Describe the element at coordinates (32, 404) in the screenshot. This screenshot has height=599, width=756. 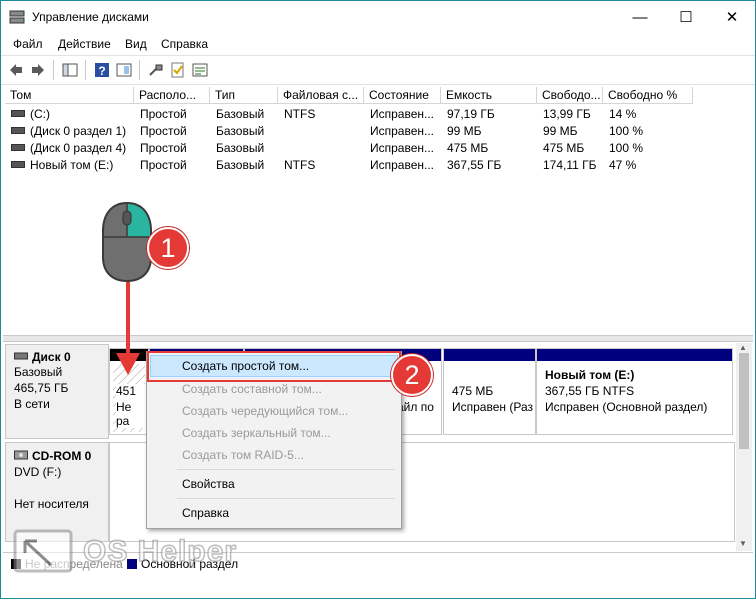
I see `disk-0-status: В сети` at that location.